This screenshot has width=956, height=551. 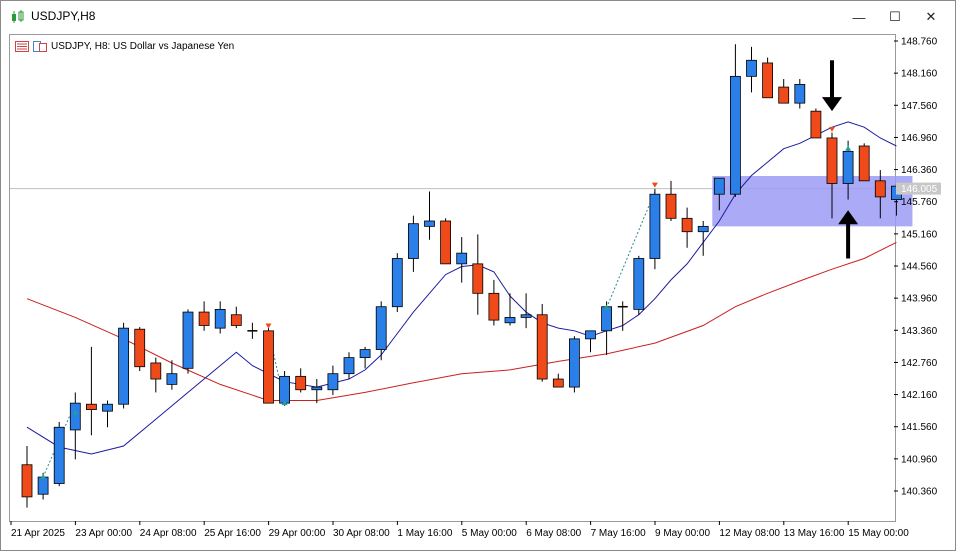 What do you see at coordinates (489, 533) in the screenshot?
I see `x-tick-label: 5 May 00:00` at bounding box center [489, 533].